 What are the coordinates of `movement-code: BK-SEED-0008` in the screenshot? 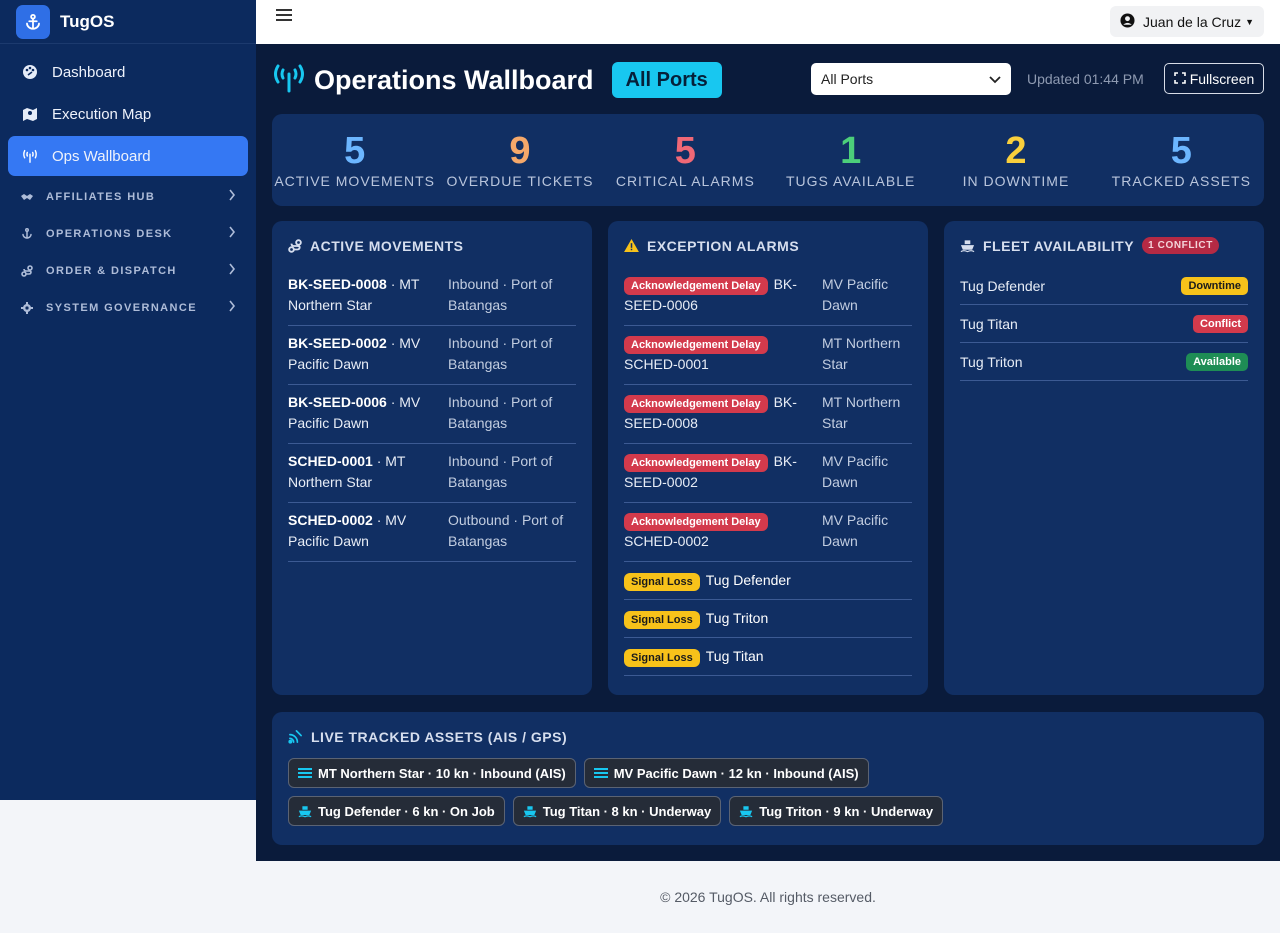 It's located at (337, 284).